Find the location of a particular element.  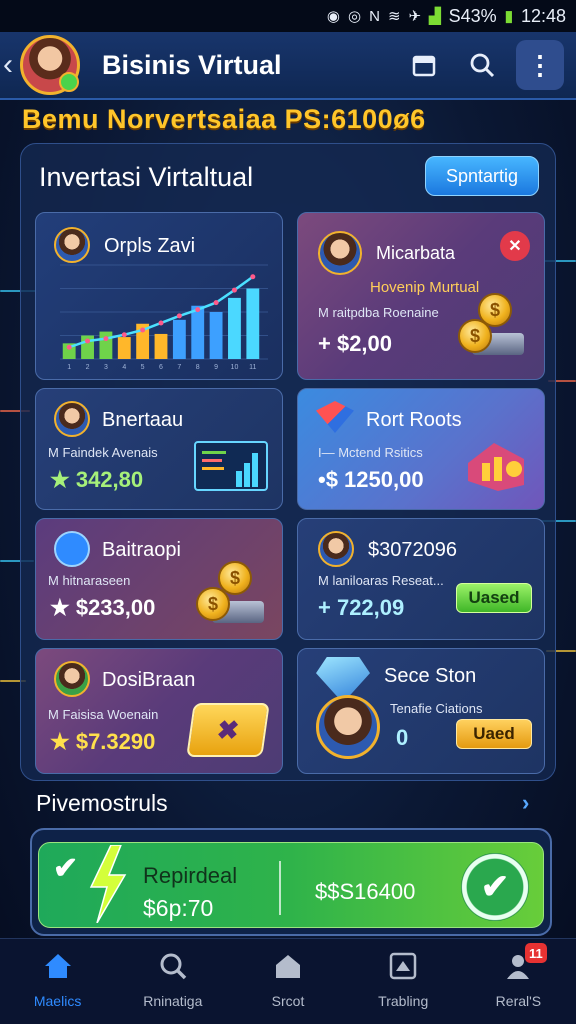

used-button: Uased is located at coordinates (494, 598).